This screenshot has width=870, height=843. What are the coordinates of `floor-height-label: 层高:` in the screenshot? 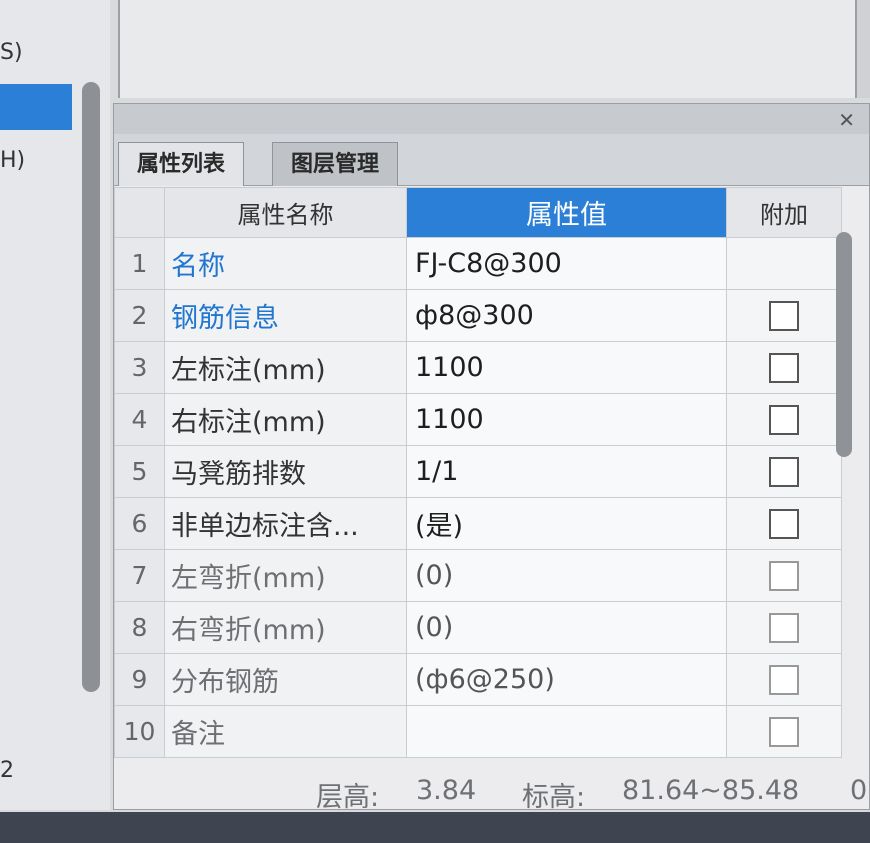 It's located at (348, 797).